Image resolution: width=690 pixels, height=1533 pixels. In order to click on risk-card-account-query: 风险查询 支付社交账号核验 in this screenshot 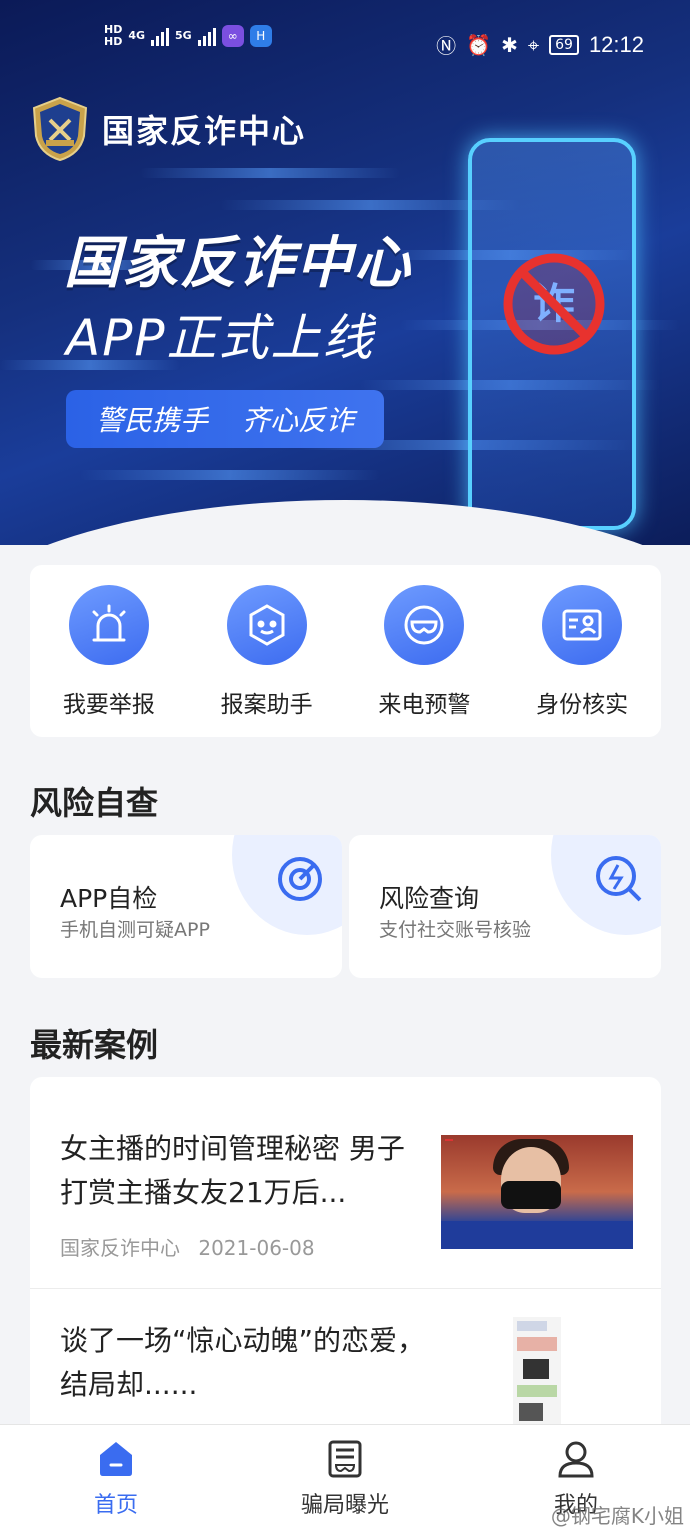, I will do `click(505, 906)`.